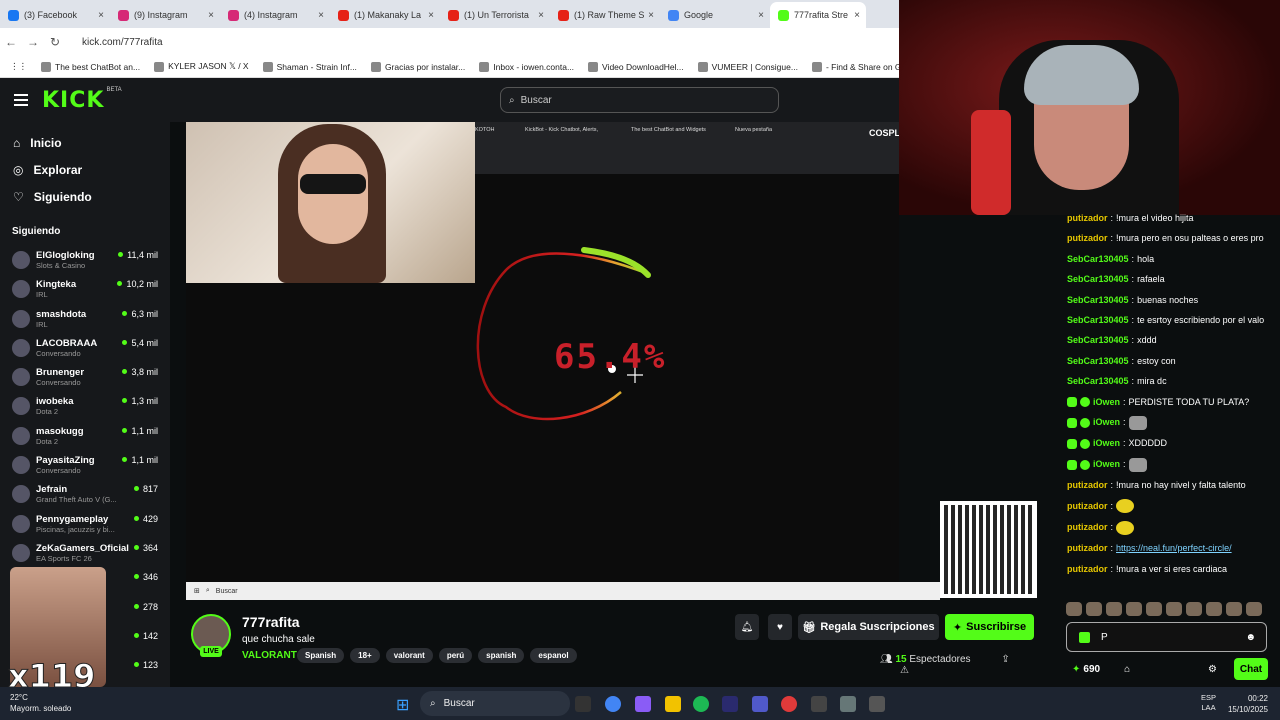 The image size is (1280, 720). I want to click on settings-icon: ⚙, so click(1212, 669).